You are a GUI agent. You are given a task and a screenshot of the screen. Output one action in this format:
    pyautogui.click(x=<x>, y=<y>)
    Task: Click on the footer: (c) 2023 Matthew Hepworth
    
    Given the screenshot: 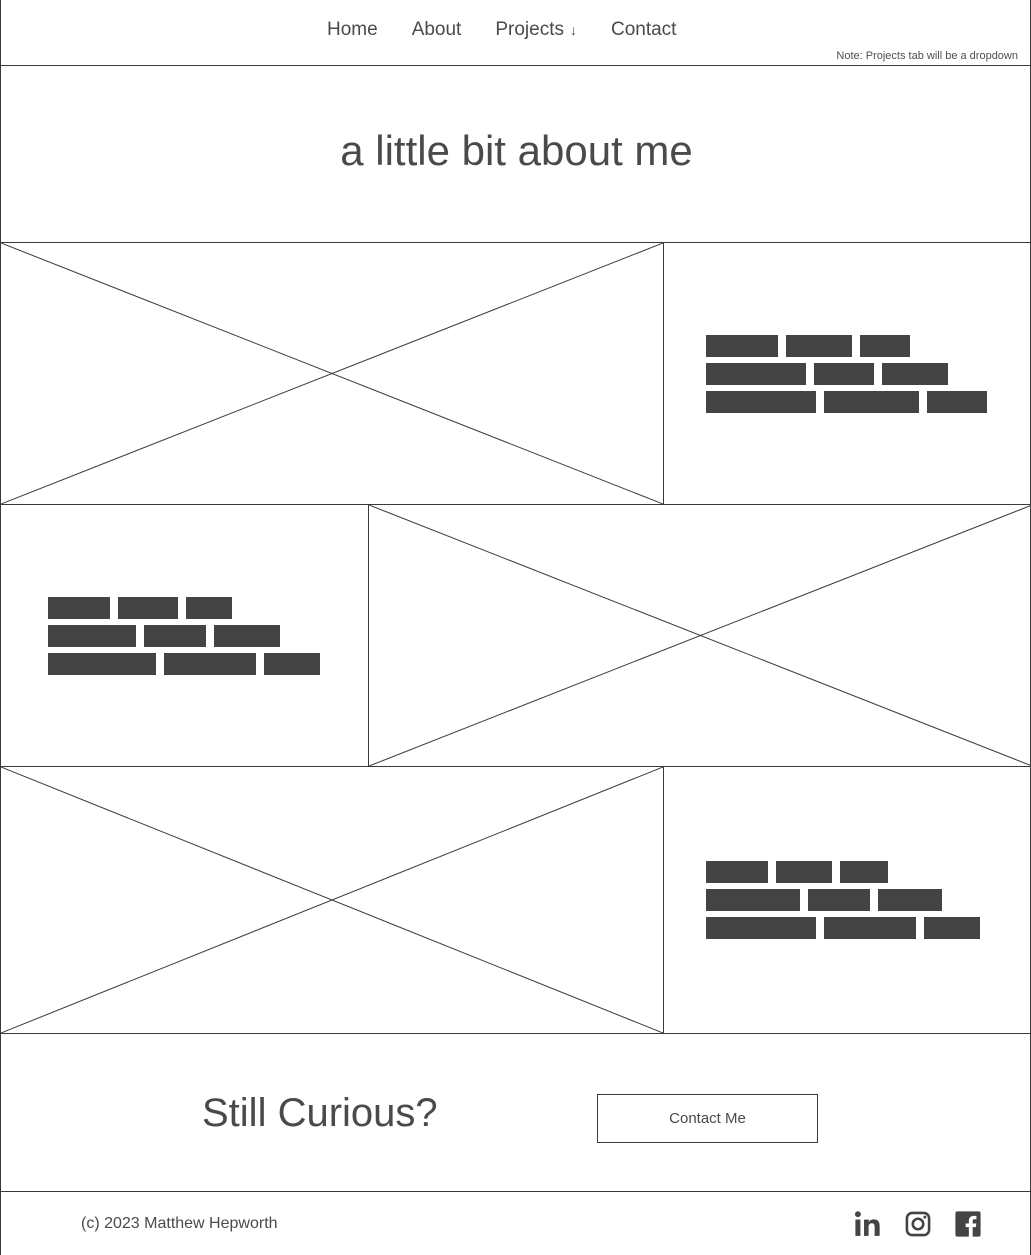 What is the action you would take?
    pyautogui.click(x=515, y=1223)
    